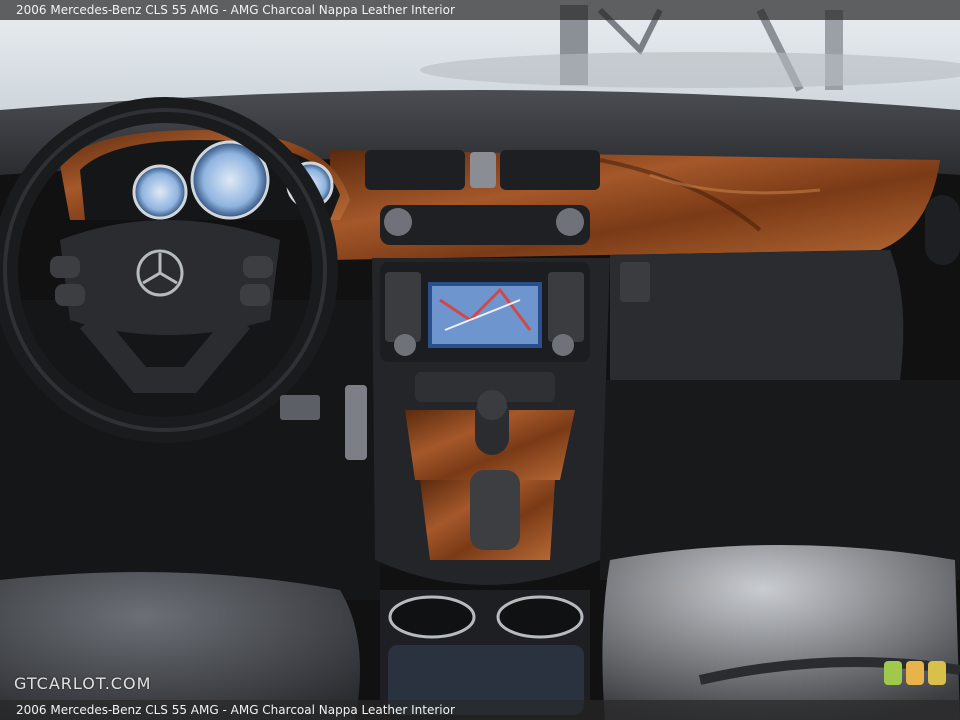 This screenshot has height=720, width=960. Describe the element at coordinates (83, 683) in the screenshot. I see `watermark-logo: GTCARLOT.COM` at that location.